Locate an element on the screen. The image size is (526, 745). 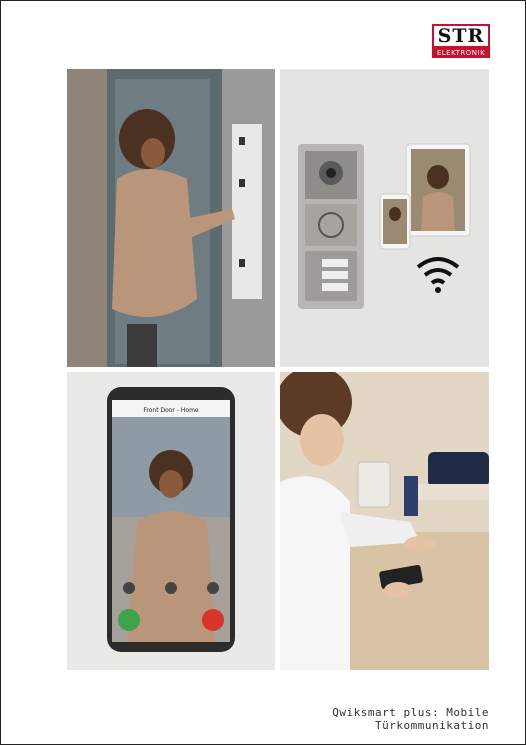
app-title: Front Door - Home is located at coordinates (171, 410).